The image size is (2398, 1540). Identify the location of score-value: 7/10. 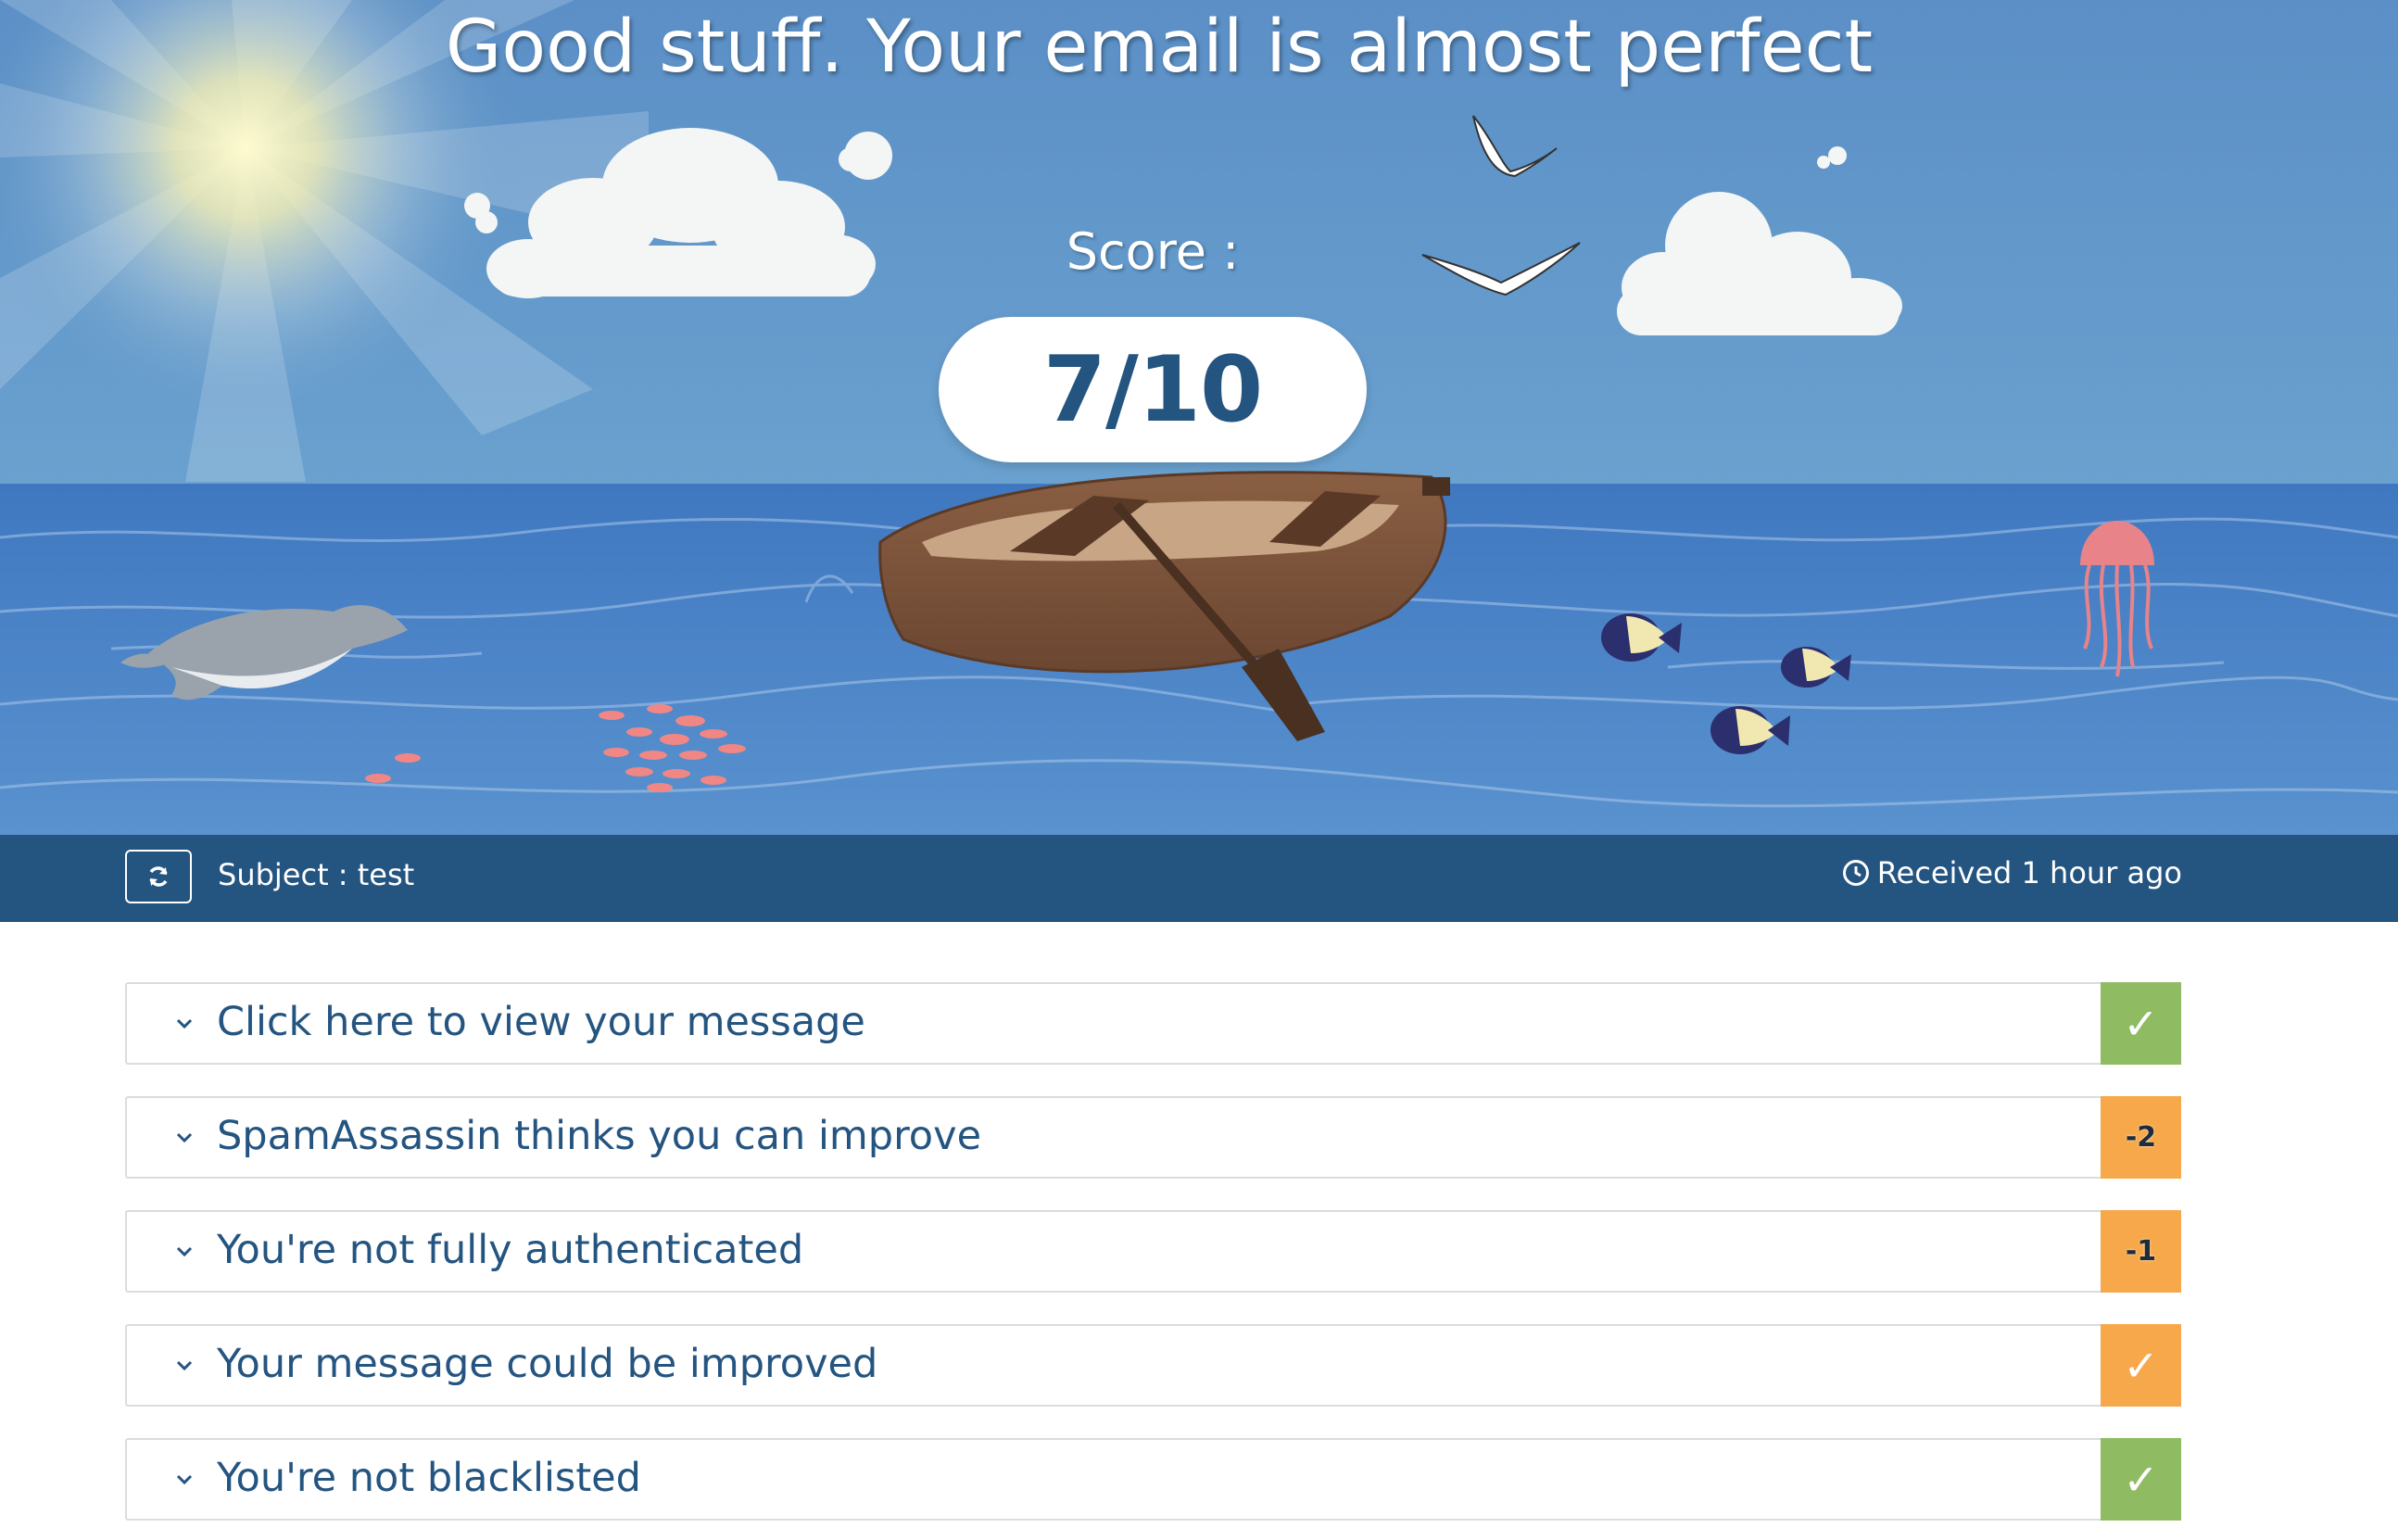
(1152, 390).